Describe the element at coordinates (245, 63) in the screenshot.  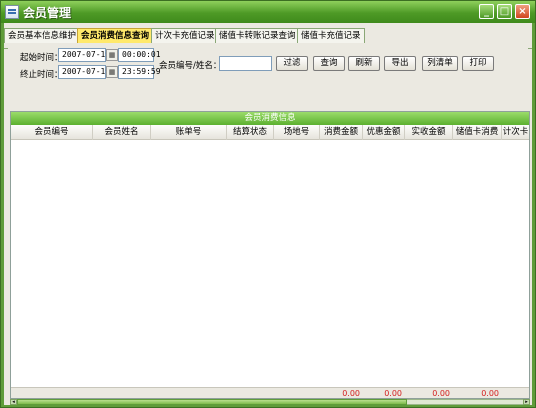
I see `member-id-name-input` at that location.